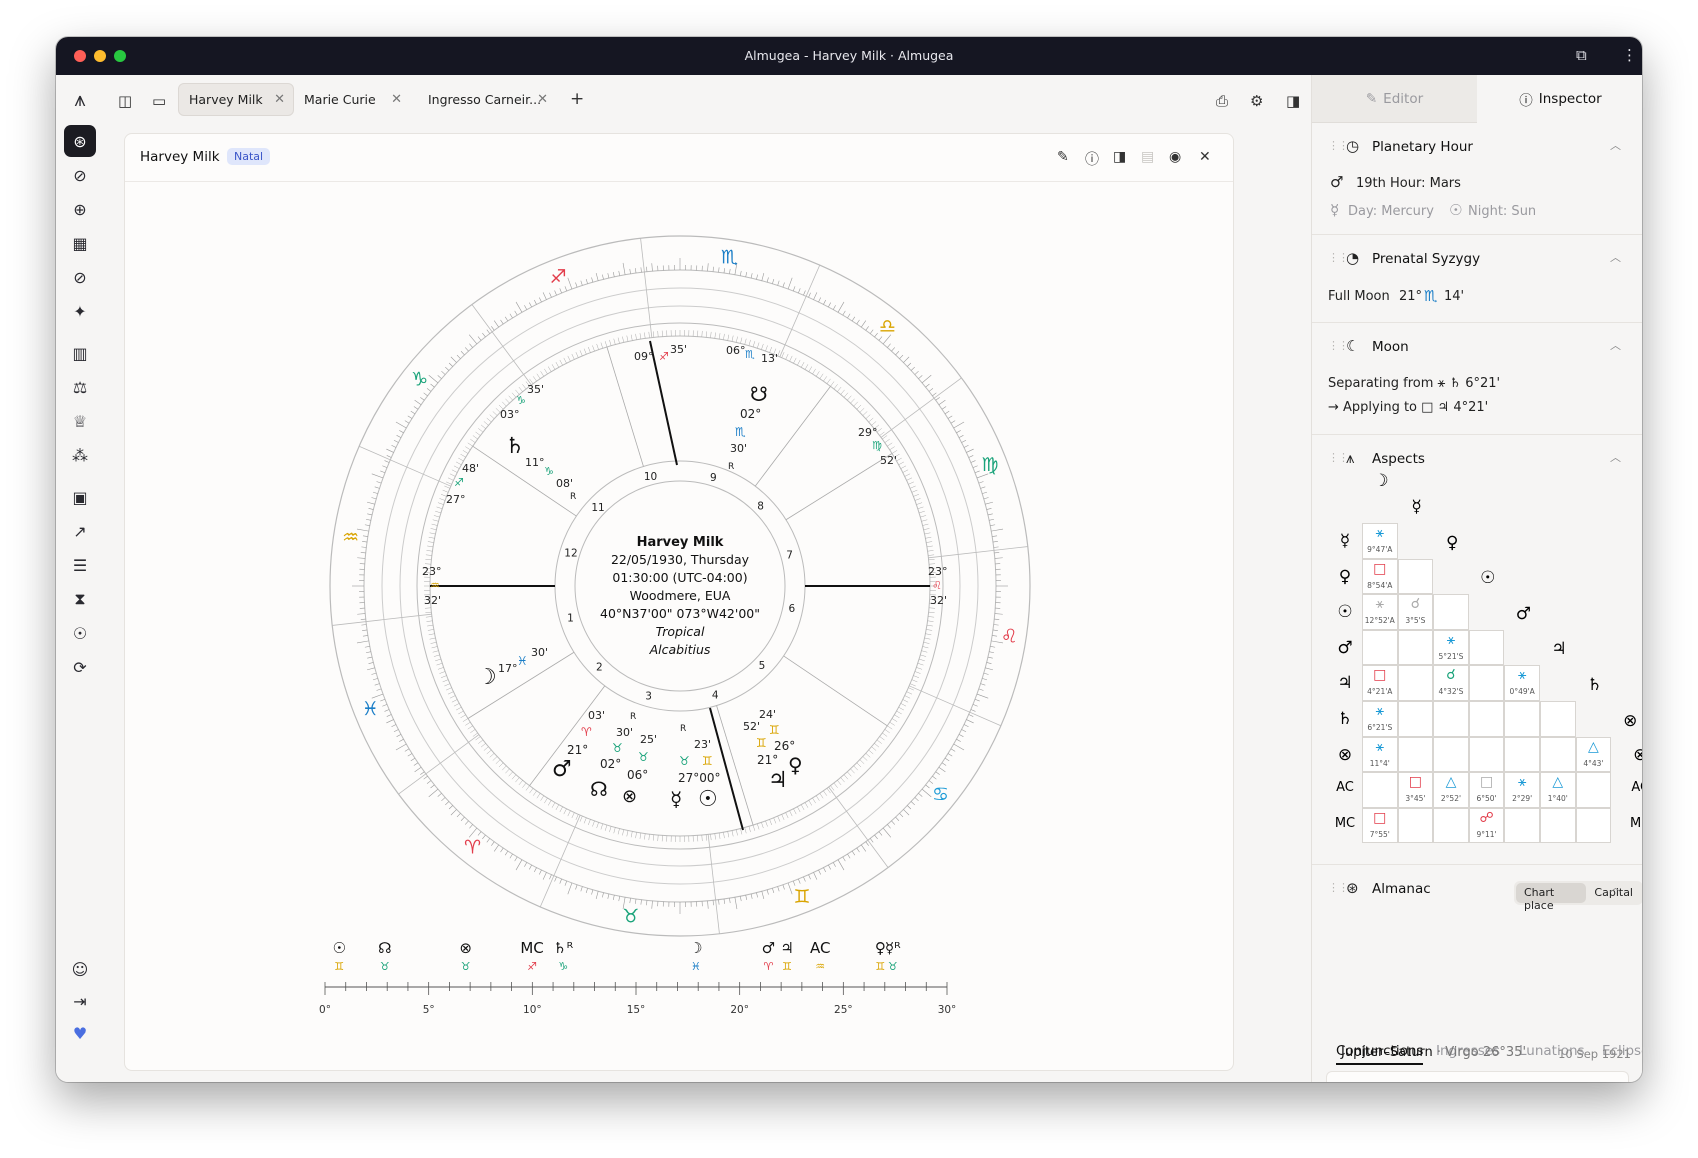  I want to click on tab-inspector: ⓘ Inspector, so click(1560, 99).